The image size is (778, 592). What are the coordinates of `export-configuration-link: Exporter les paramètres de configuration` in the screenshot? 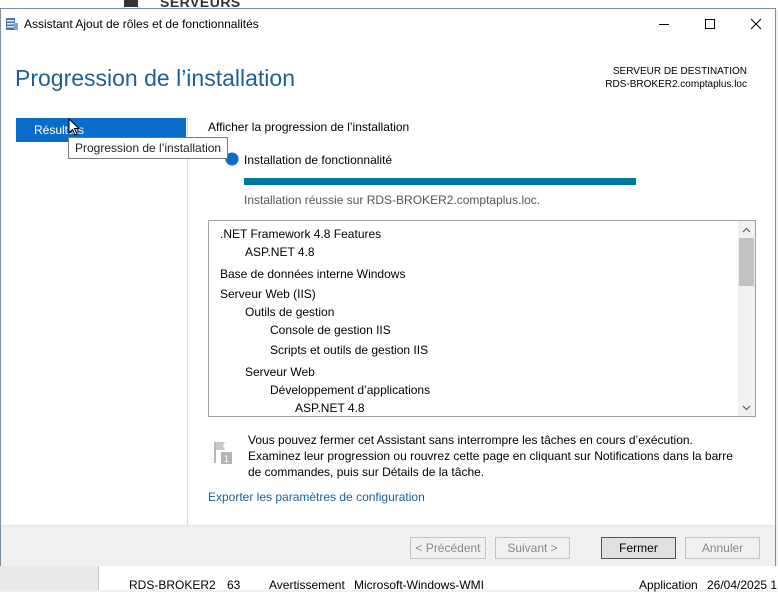 It's located at (316, 497).